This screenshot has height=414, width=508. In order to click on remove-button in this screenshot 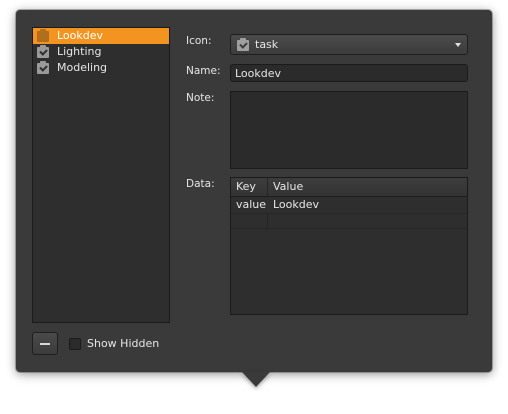, I will do `click(45, 343)`.